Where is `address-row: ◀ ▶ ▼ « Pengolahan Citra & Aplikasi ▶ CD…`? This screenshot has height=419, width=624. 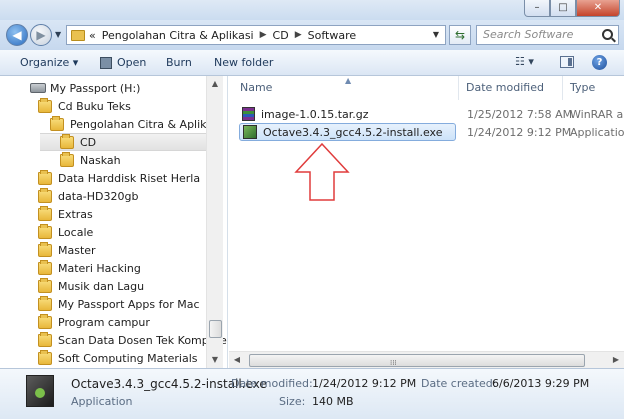
address-row: ◀ ▶ ▼ « Pengolahan Citra & Aplikasi ▶ CD… is located at coordinates (312, 35).